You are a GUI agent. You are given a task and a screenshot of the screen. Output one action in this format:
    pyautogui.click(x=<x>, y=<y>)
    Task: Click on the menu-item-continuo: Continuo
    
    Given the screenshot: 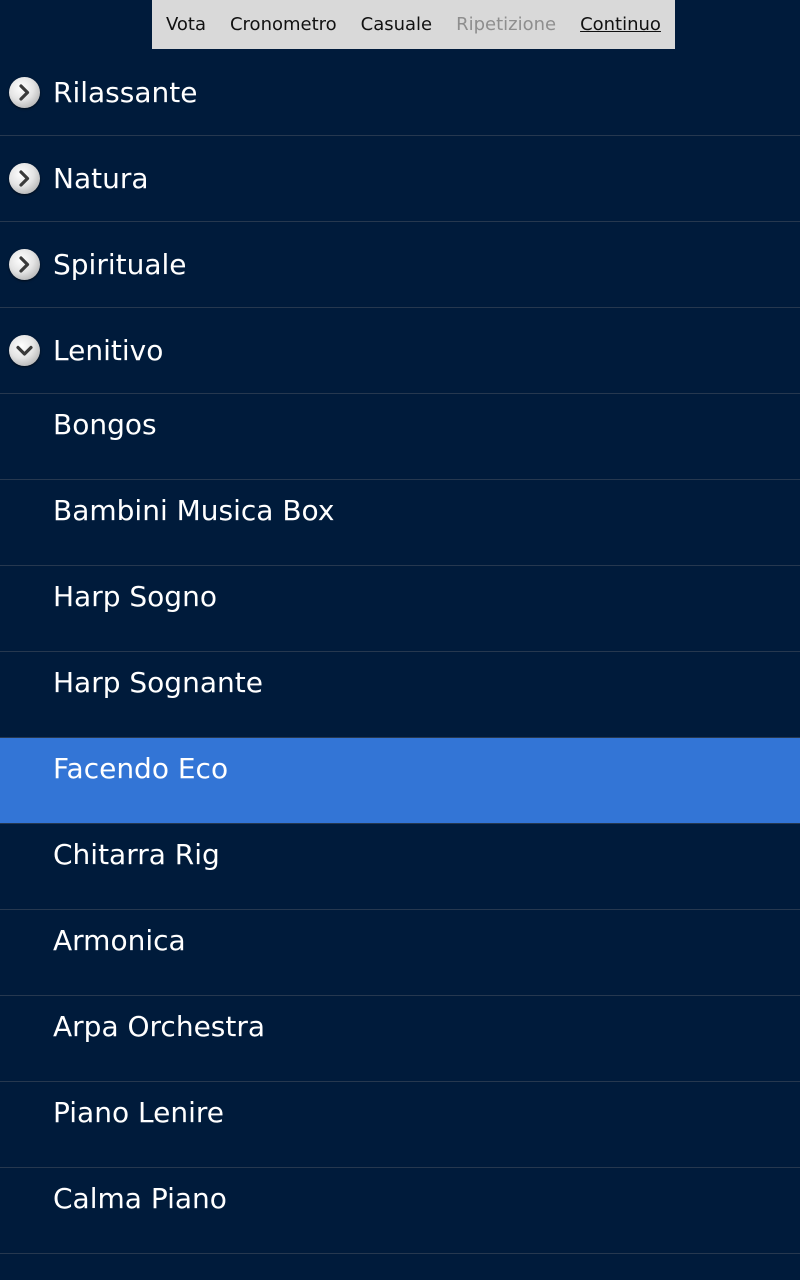 What is the action you would take?
    pyautogui.click(x=620, y=24)
    